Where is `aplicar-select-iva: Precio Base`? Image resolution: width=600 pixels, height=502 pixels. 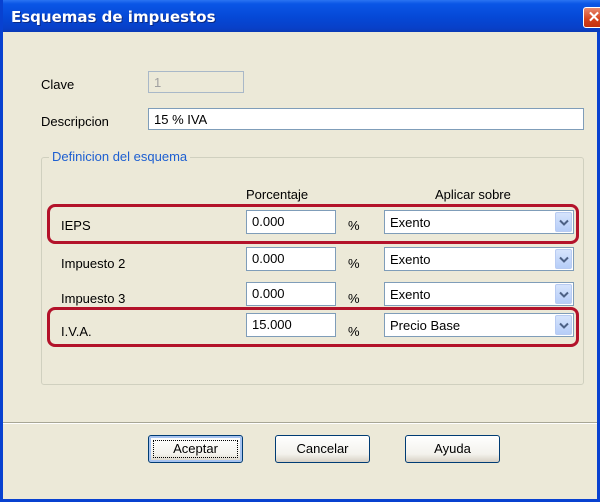 aplicar-select-iva: Precio Base is located at coordinates (479, 325).